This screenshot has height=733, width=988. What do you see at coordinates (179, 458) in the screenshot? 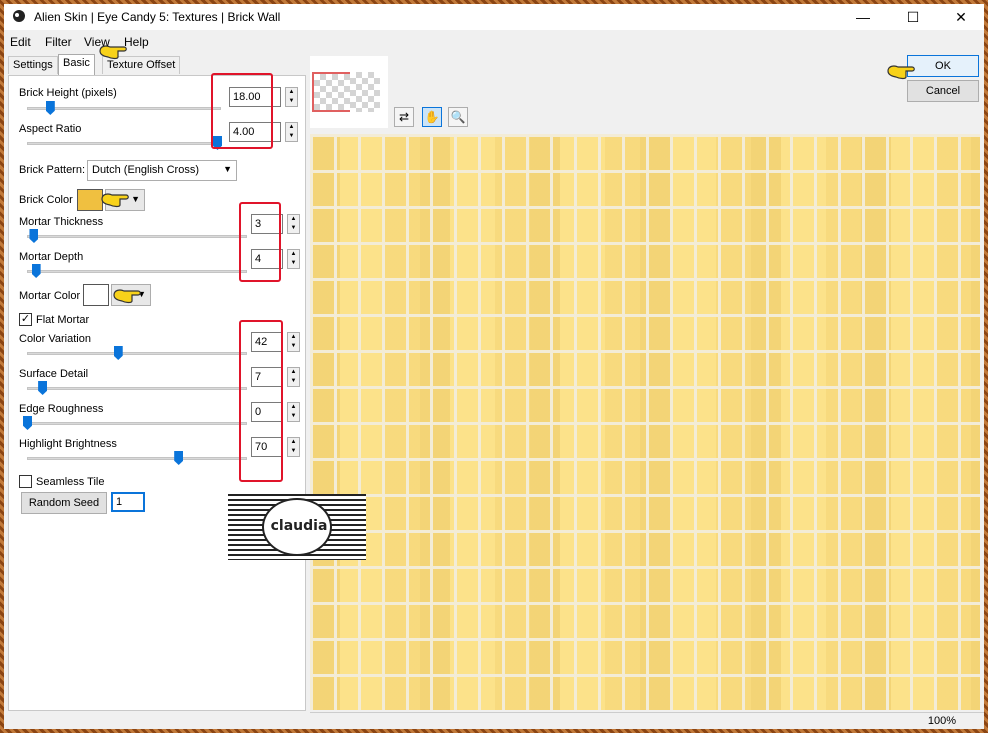
I see `highlight-brightness-slider-thumb` at bounding box center [179, 458].